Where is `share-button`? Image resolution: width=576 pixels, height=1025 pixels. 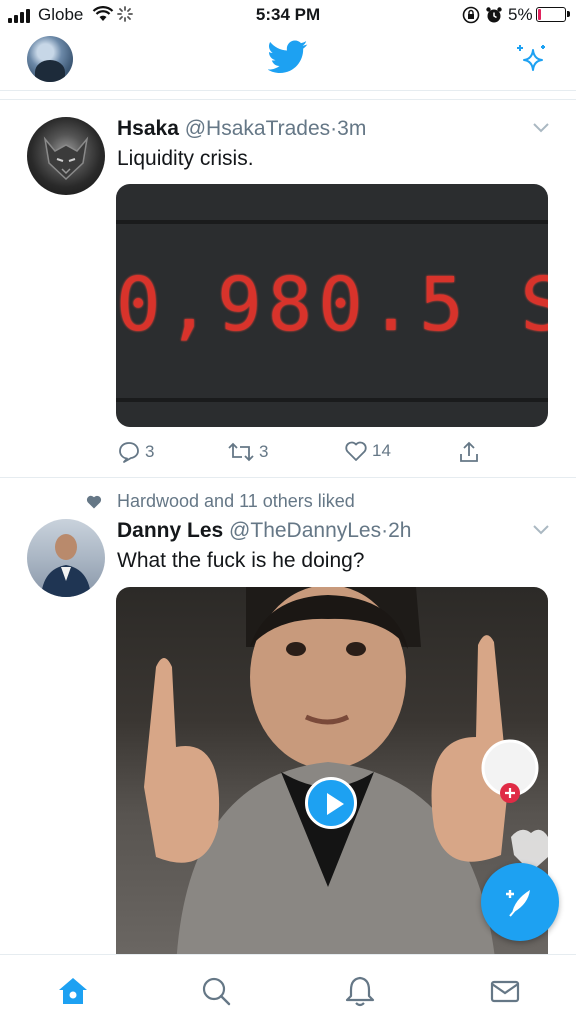
share-button is located at coordinates (469, 452).